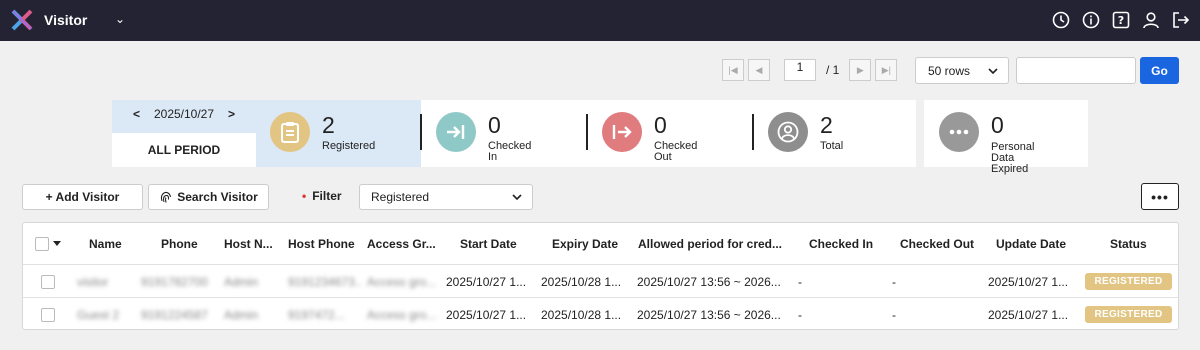  What do you see at coordinates (997, 125) in the screenshot?
I see `expired-count: 0` at bounding box center [997, 125].